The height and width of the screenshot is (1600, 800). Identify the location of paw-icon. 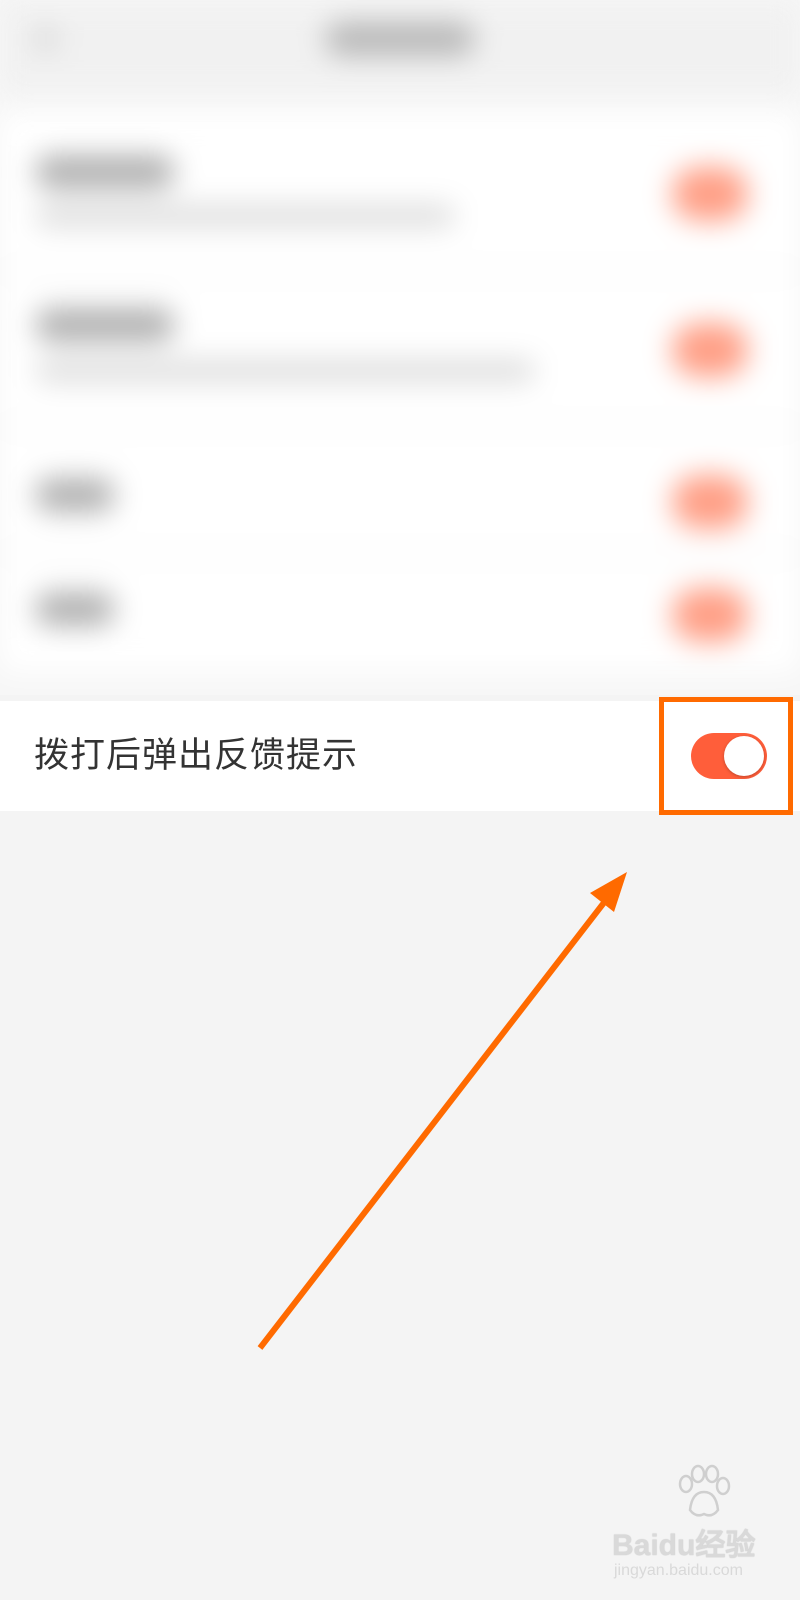
(704, 1490).